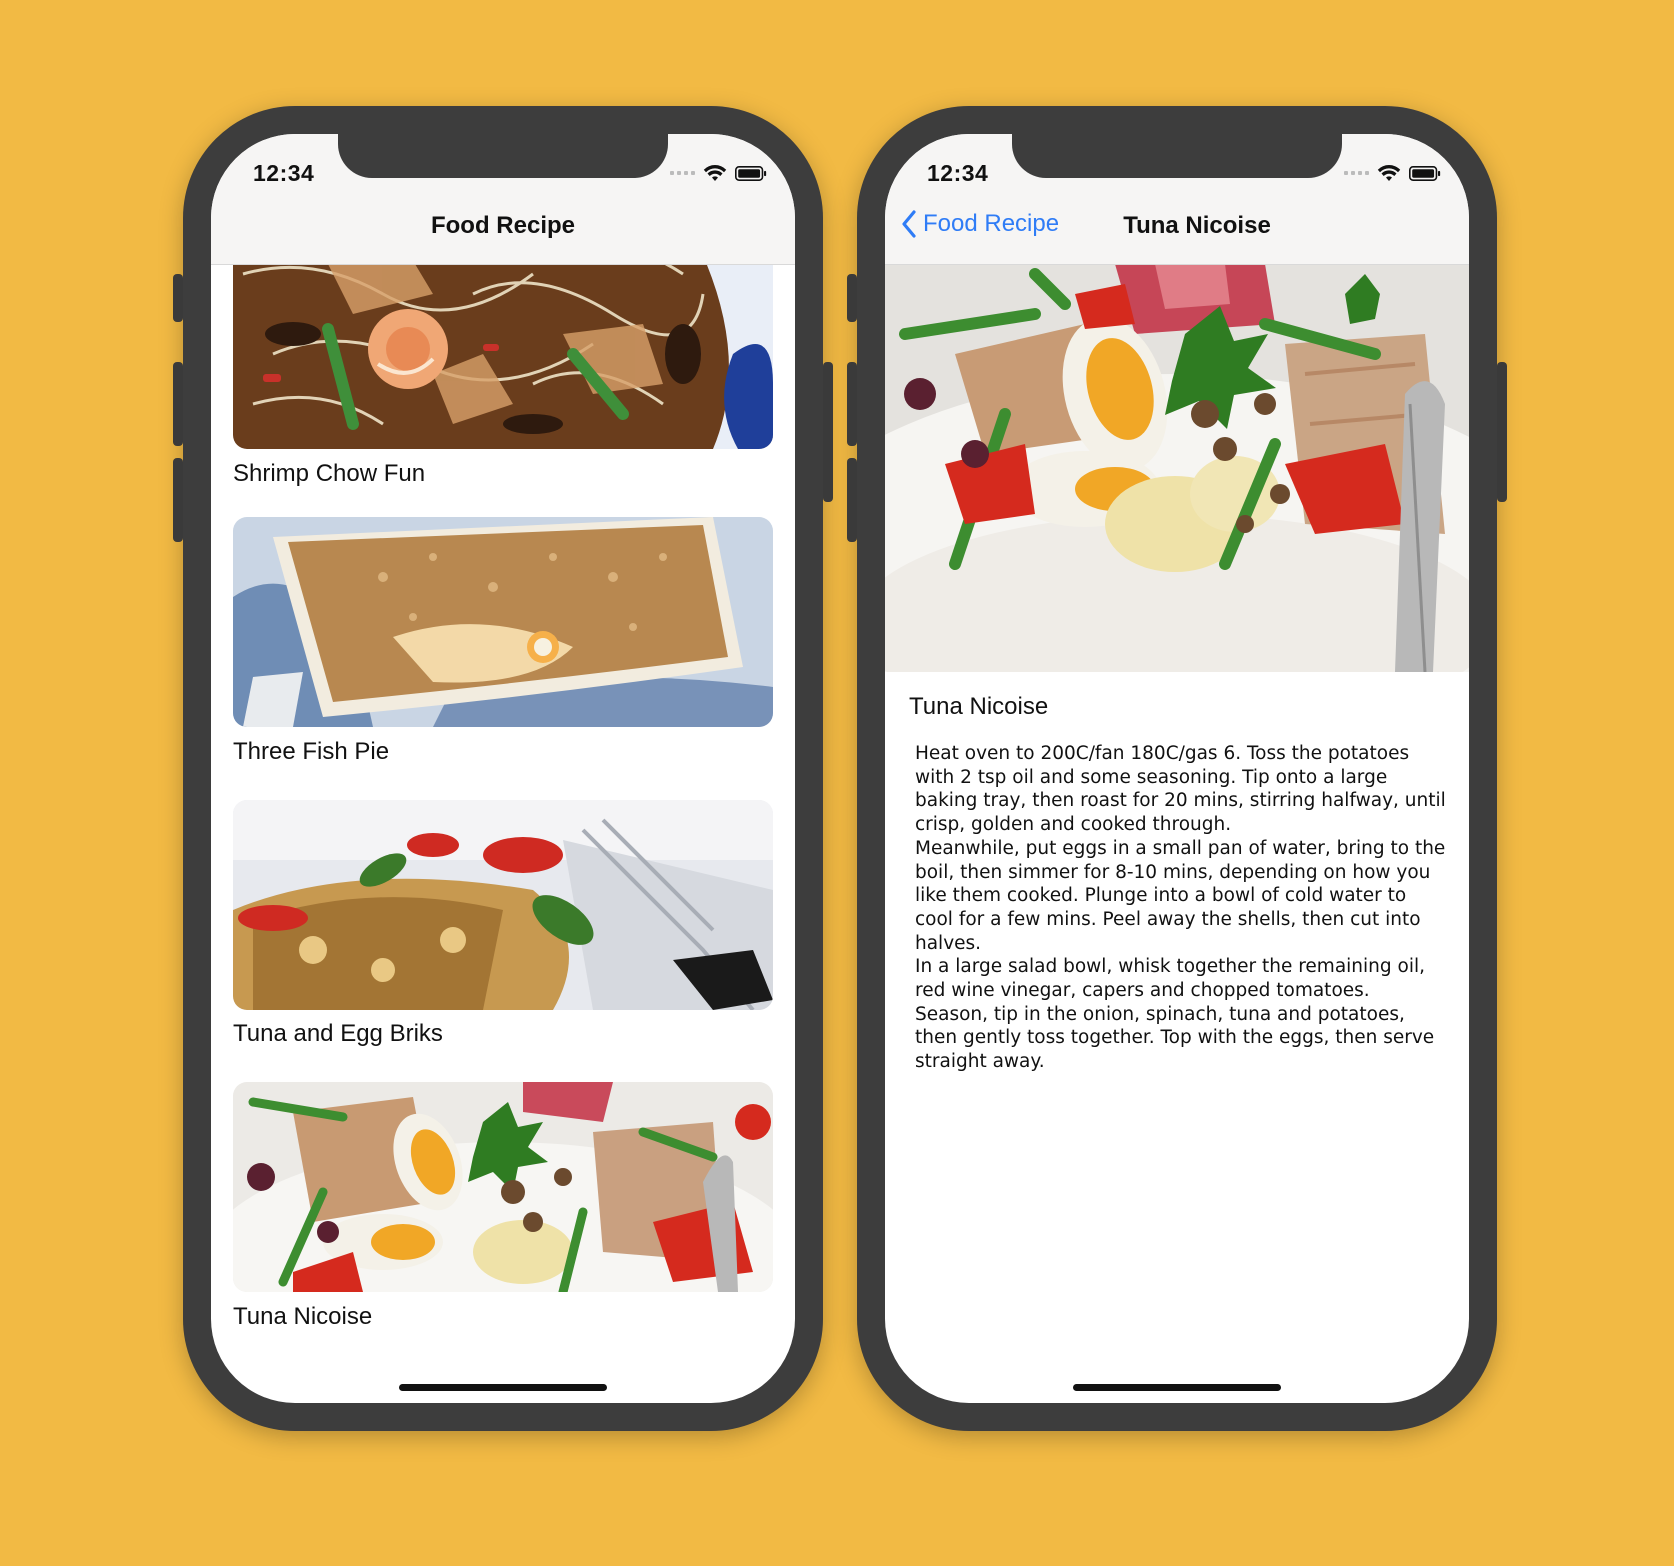 This screenshot has height=1566, width=1674. I want to click on recipe-title: Shrimp Chow Fun, so click(329, 474).